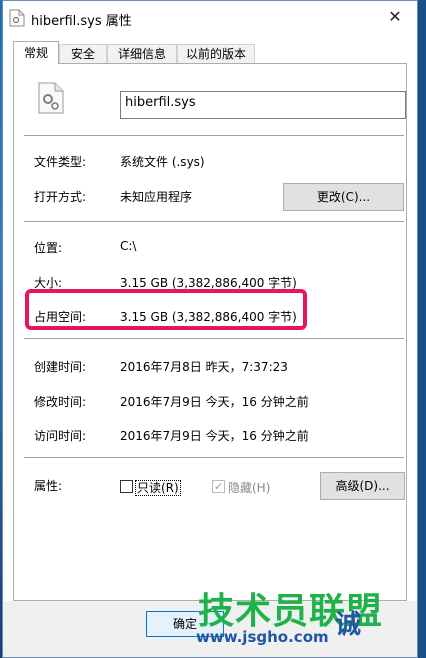 The image size is (426, 658). I want to click on check-icon: ✓, so click(218, 486).